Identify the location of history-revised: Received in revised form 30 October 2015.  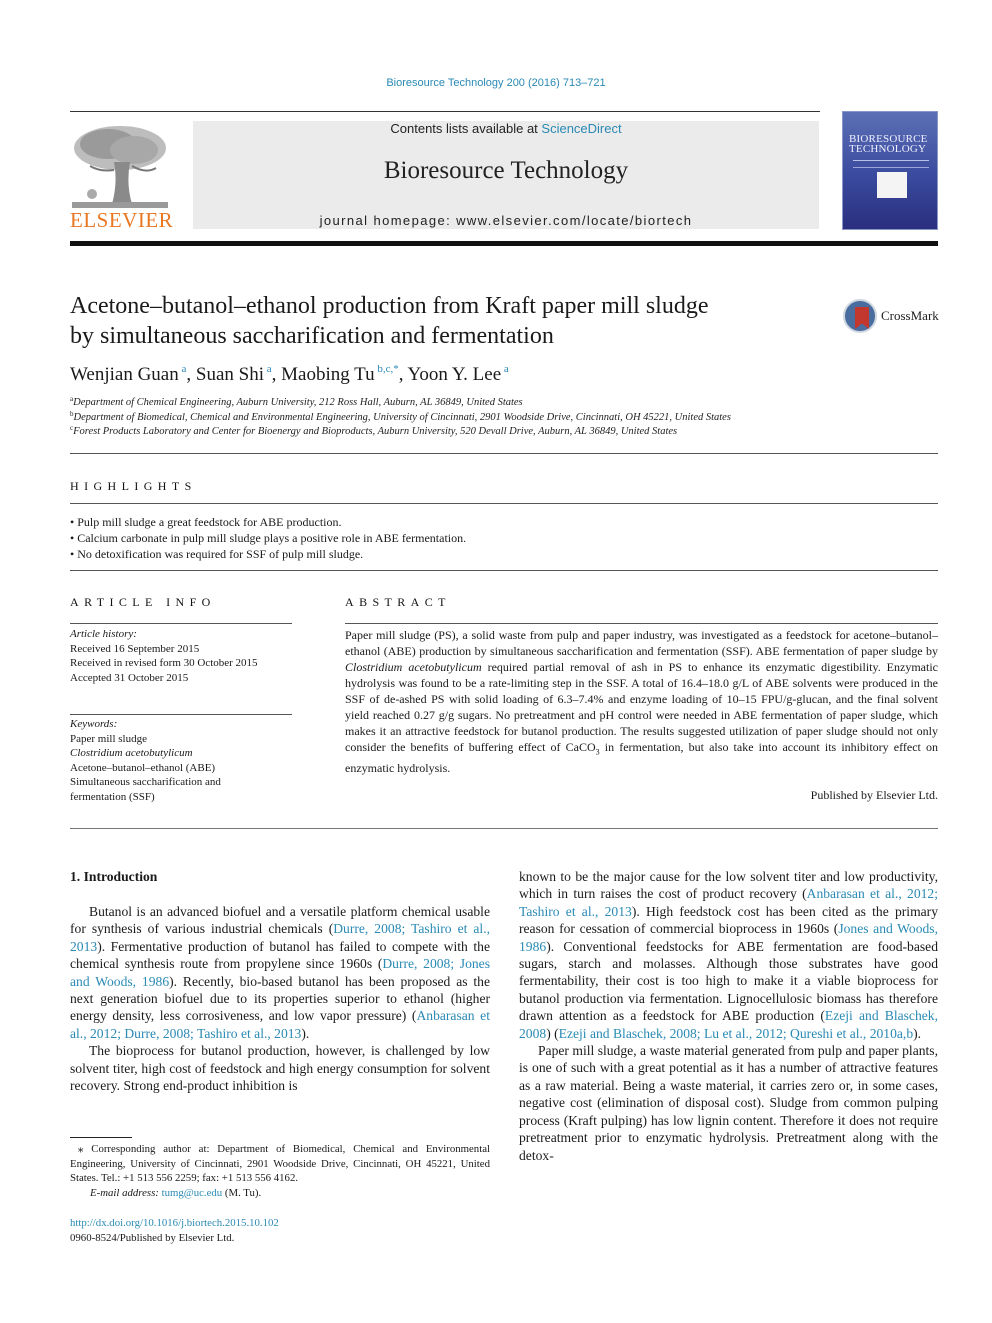
(164, 663).